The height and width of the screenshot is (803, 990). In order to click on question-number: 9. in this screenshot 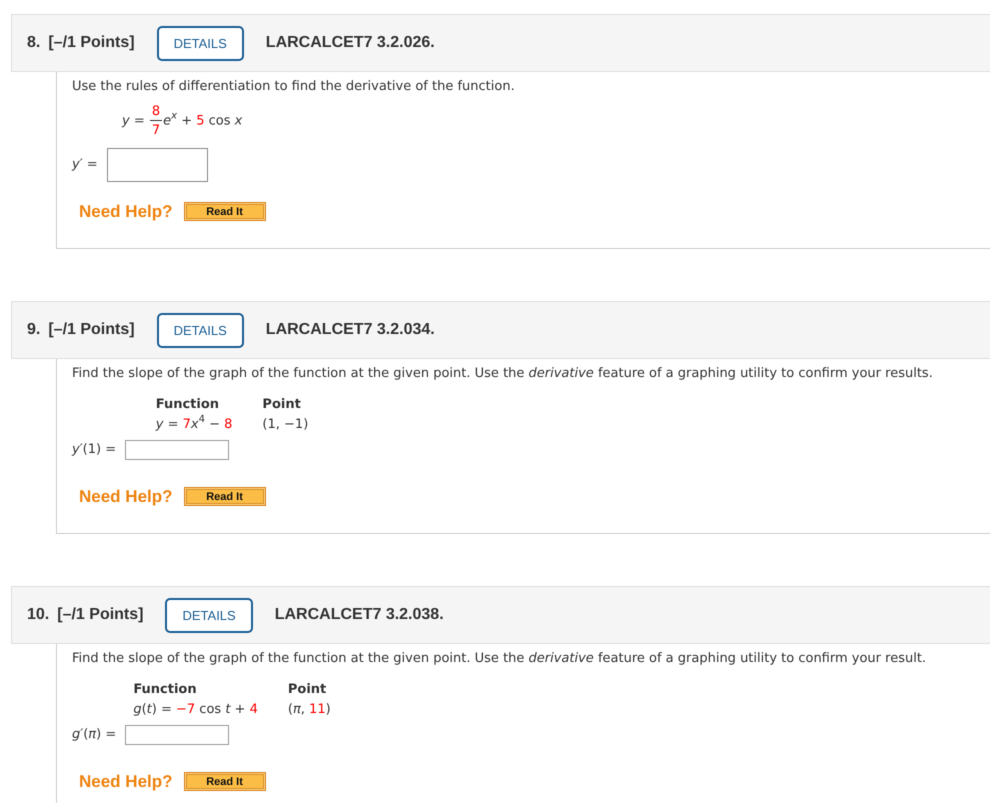, I will do `click(33, 330)`.